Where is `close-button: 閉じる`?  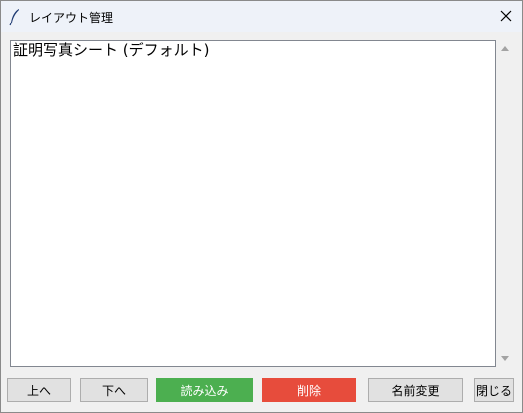 close-button: 閉じる is located at coordinates (494, 390).